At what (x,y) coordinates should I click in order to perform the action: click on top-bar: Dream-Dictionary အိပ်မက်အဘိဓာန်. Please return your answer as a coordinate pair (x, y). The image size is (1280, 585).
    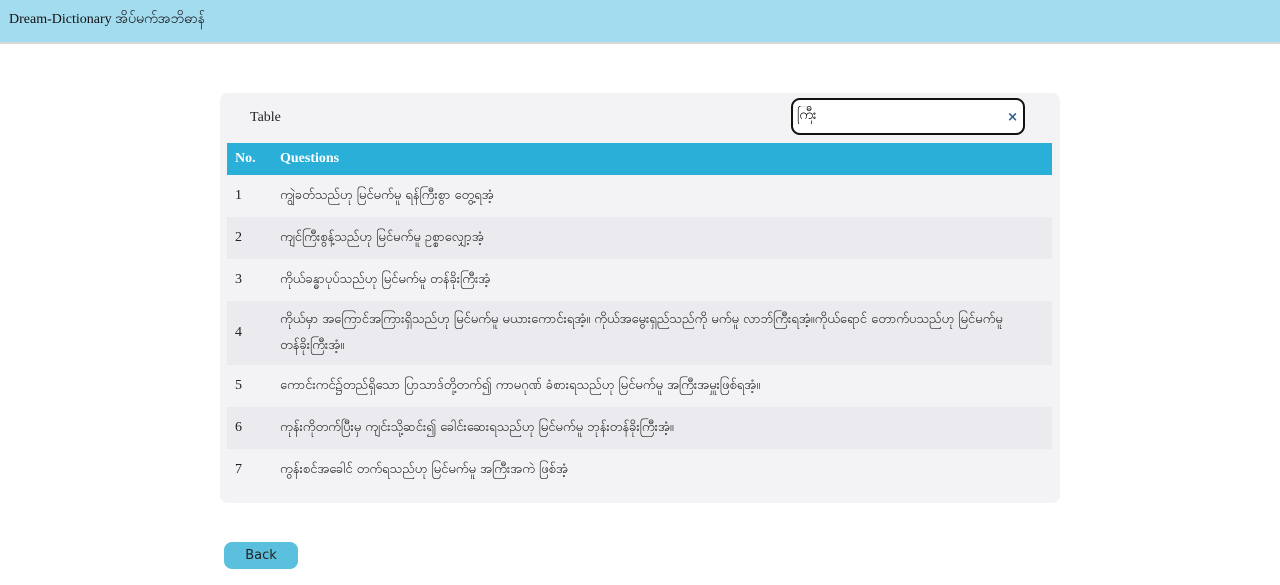
    Looking at the image, I should click on (640, 22).